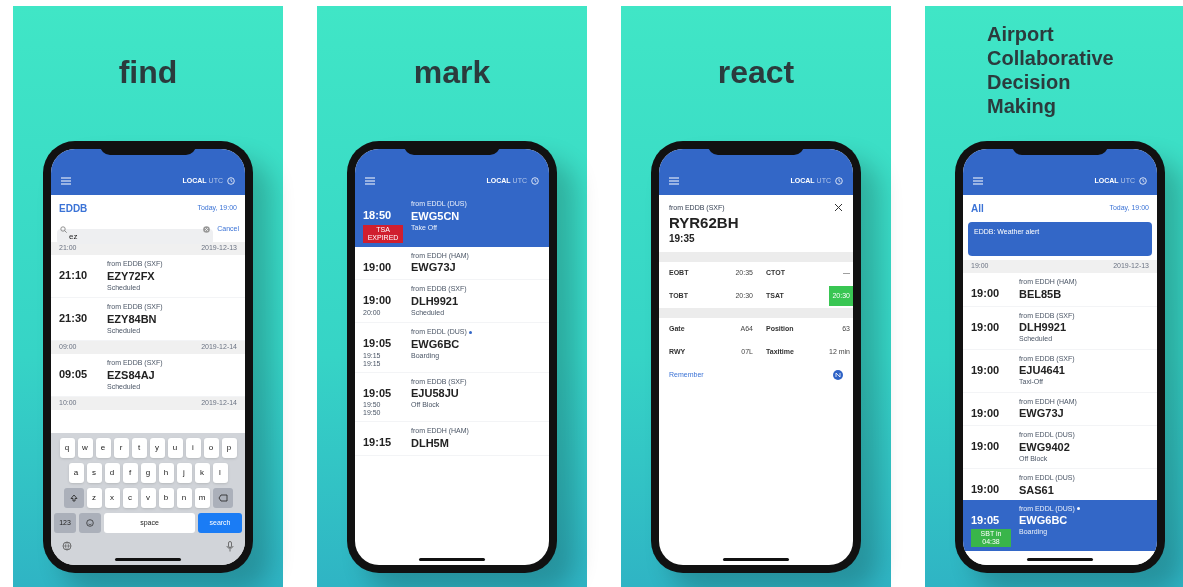 The height and width of the screenshot is (587, 1183). I want to click on emoji-key, so click(90, 523).